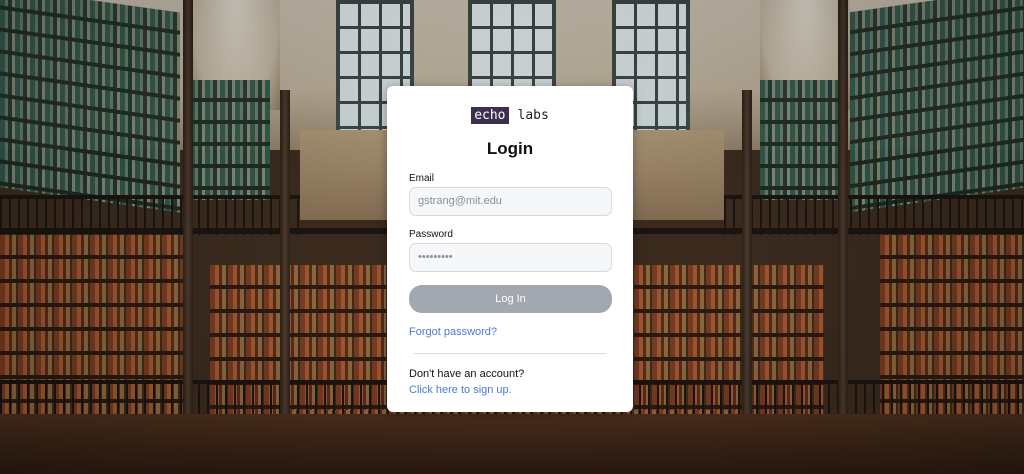 The width and height of the screenshot is (1024, 474). Describe the element at coordinates (422, 178) in the screenshot. I see `email-label: Email` at that location.